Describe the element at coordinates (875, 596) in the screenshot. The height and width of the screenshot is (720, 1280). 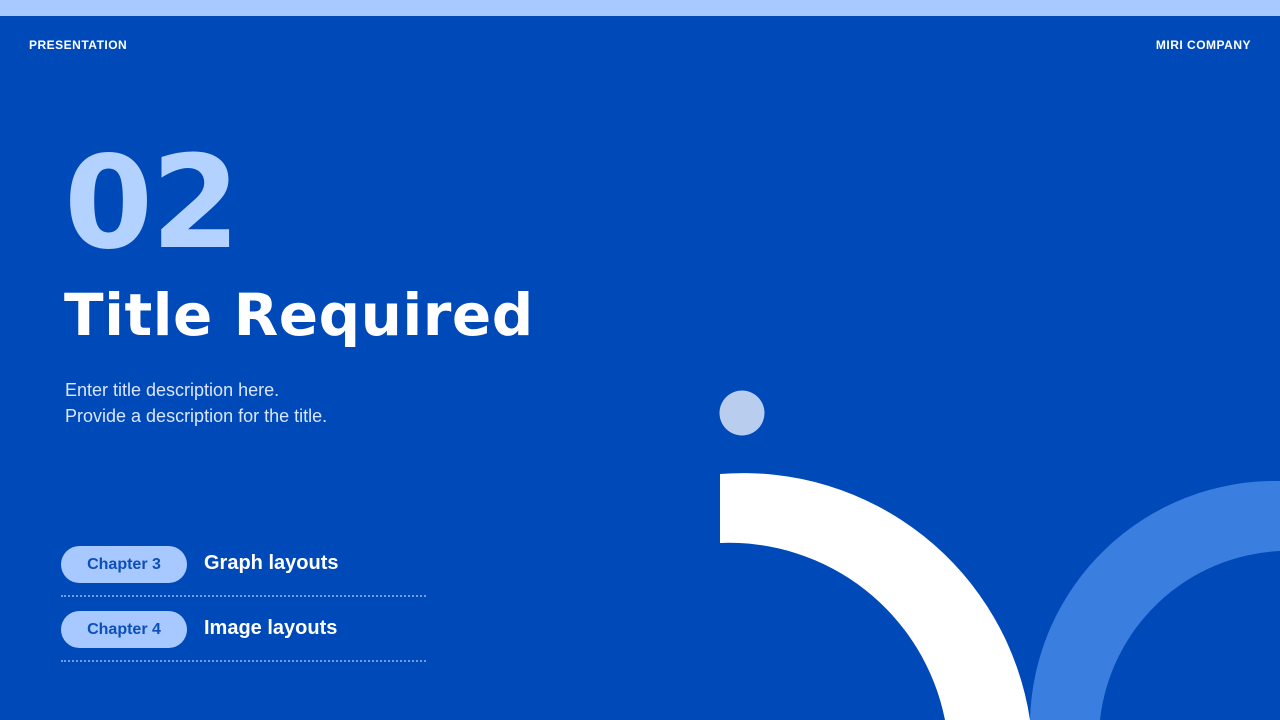
I see `white-arc` at that location.